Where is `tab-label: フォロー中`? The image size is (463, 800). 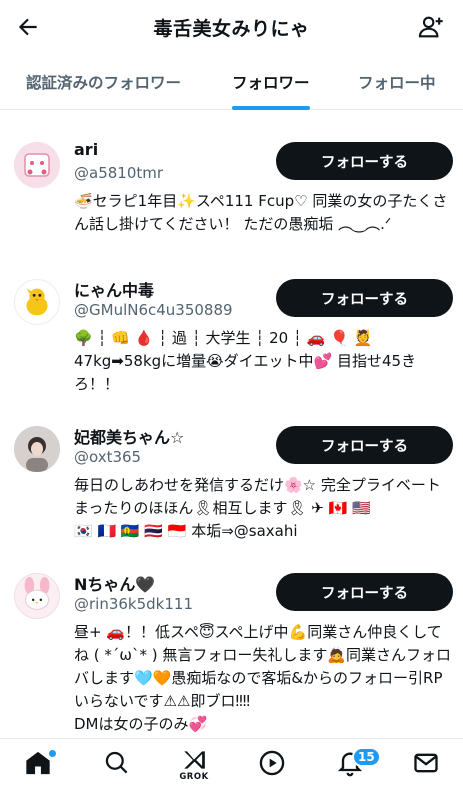
tab-label: フォロー中 is located at coordinates (397, 83).